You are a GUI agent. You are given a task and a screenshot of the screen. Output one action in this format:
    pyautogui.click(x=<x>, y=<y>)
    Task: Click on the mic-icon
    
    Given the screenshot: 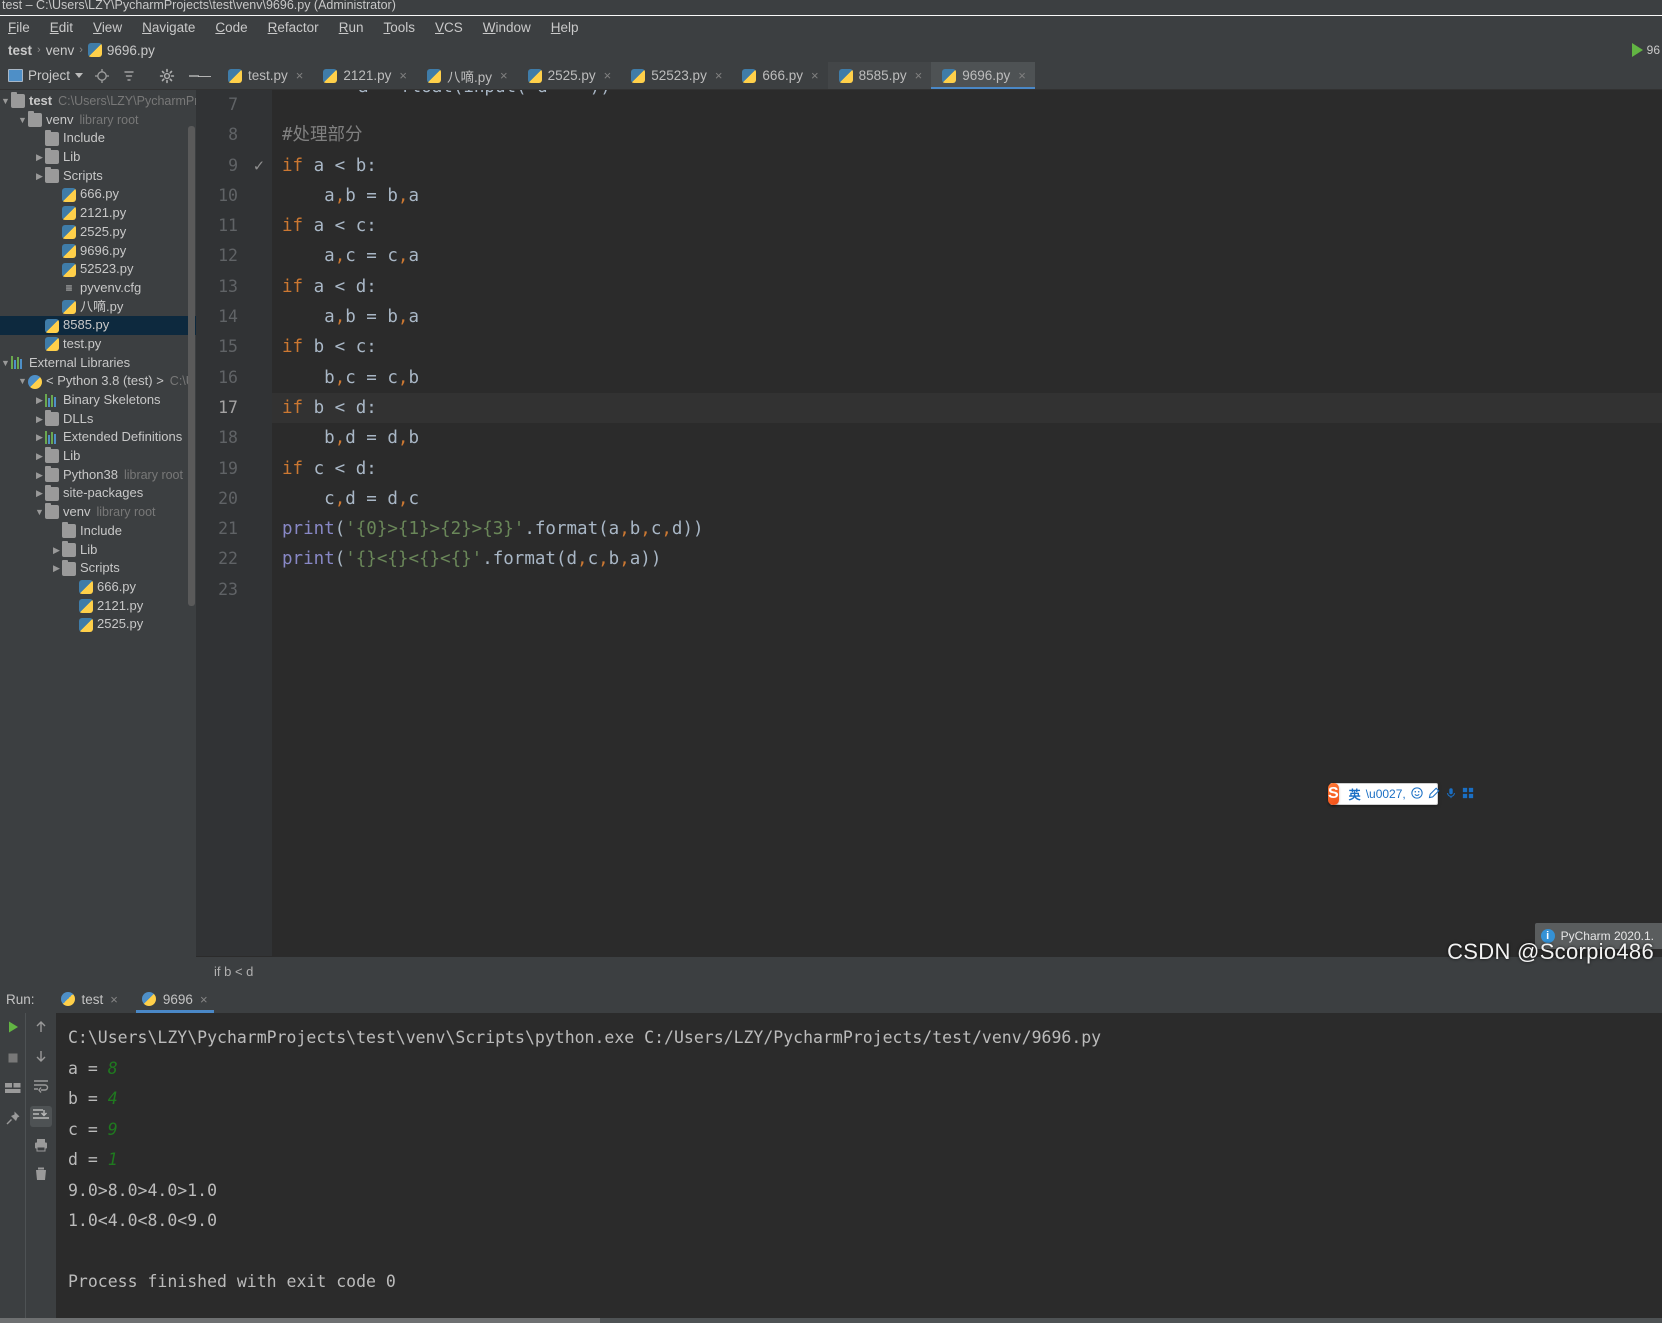 What is the action you would take?
    pyautogui.click(x=1451, y=794)
    